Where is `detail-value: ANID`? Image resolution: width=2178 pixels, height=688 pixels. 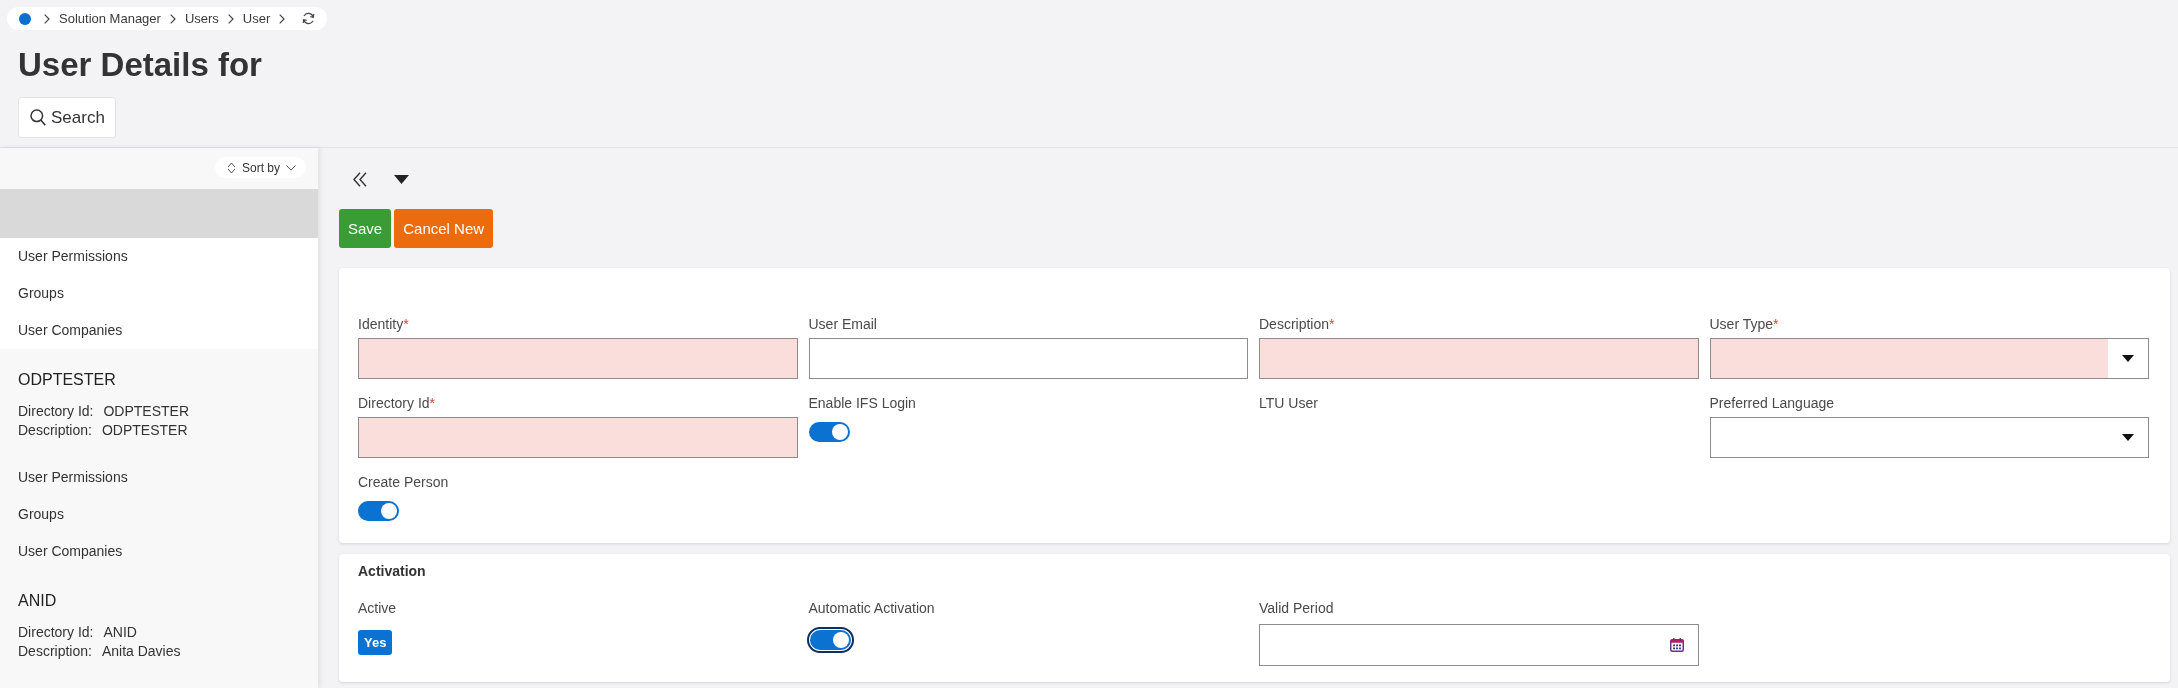
detail-value: ANID is located at coordinates (120, 632).